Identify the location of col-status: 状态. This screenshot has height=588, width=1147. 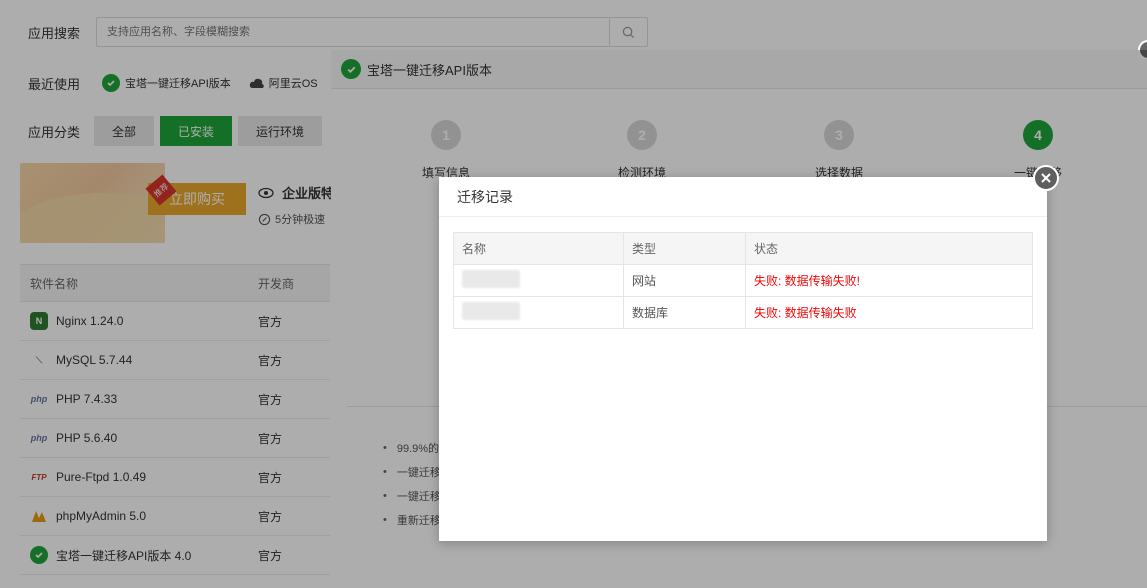
(889, 248).